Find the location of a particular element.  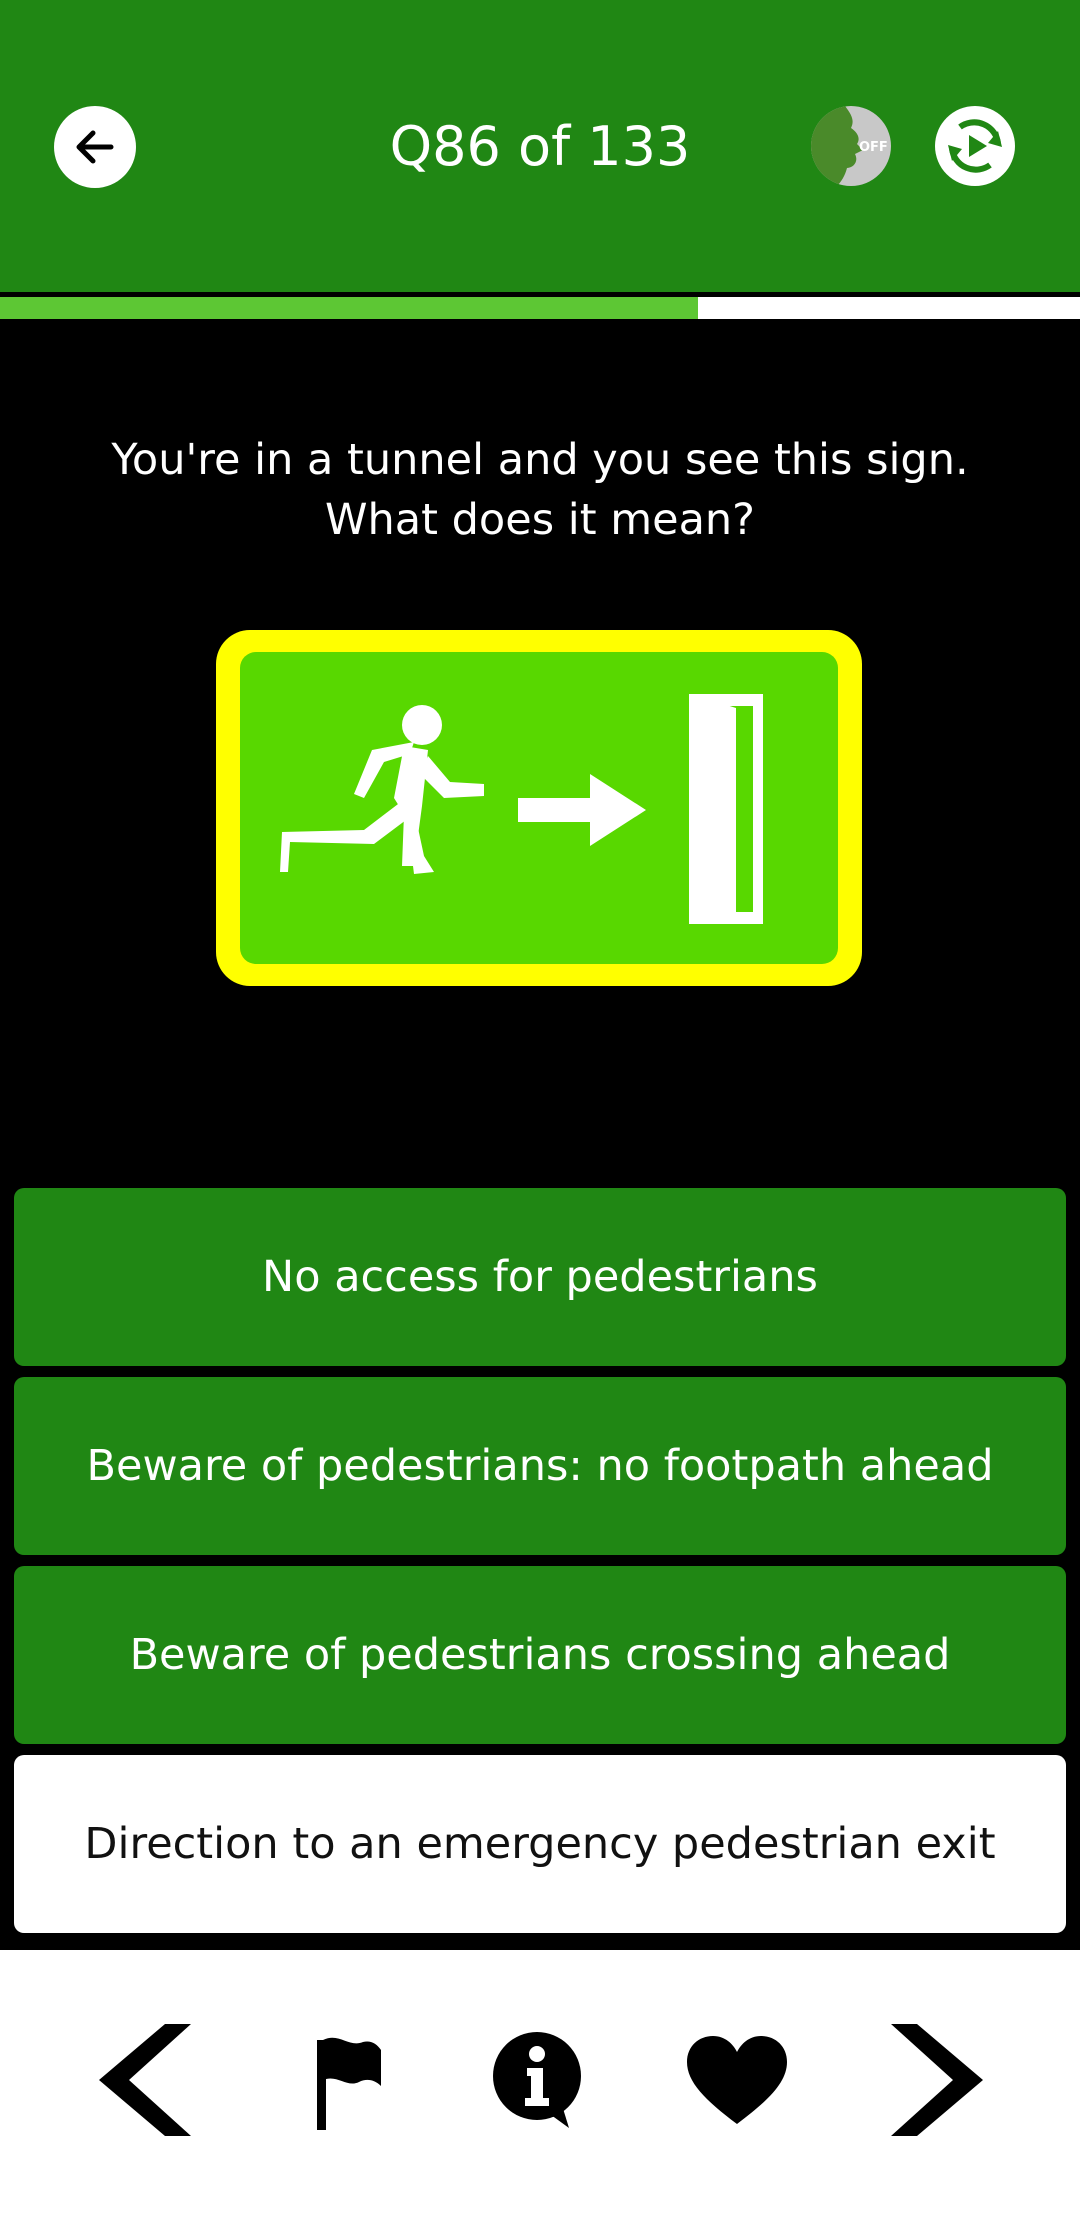

progress-bar is located at coordinates (540, 309).